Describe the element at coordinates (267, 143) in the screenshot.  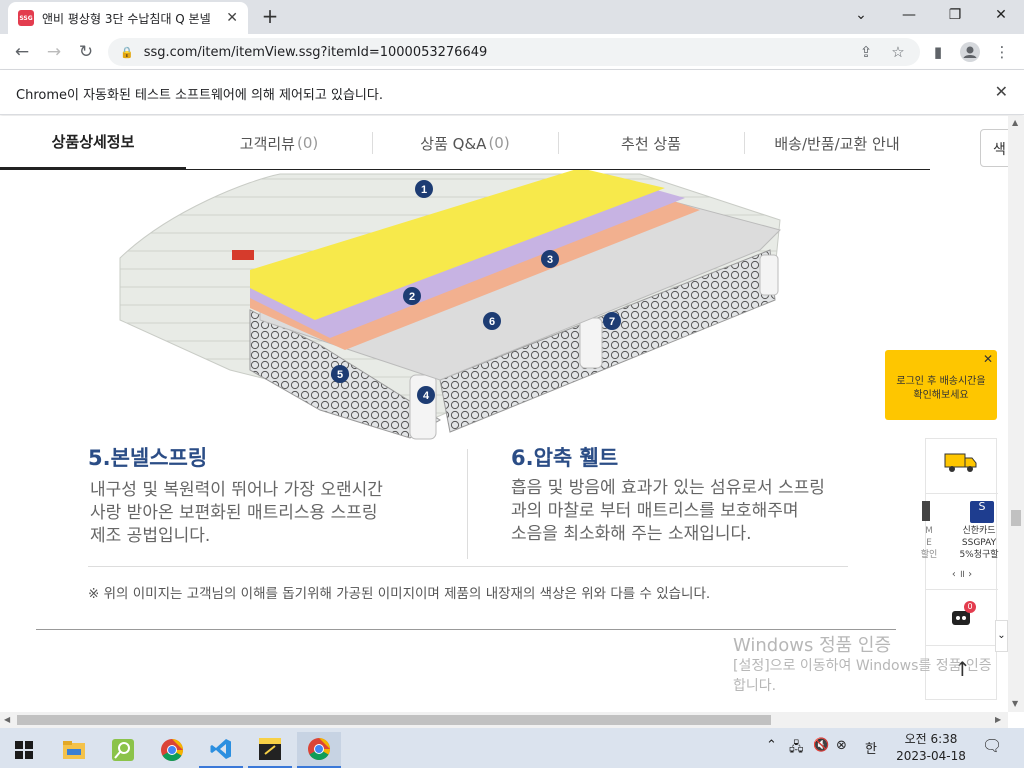
I see `tab-label: 고객리뷰` at that location.